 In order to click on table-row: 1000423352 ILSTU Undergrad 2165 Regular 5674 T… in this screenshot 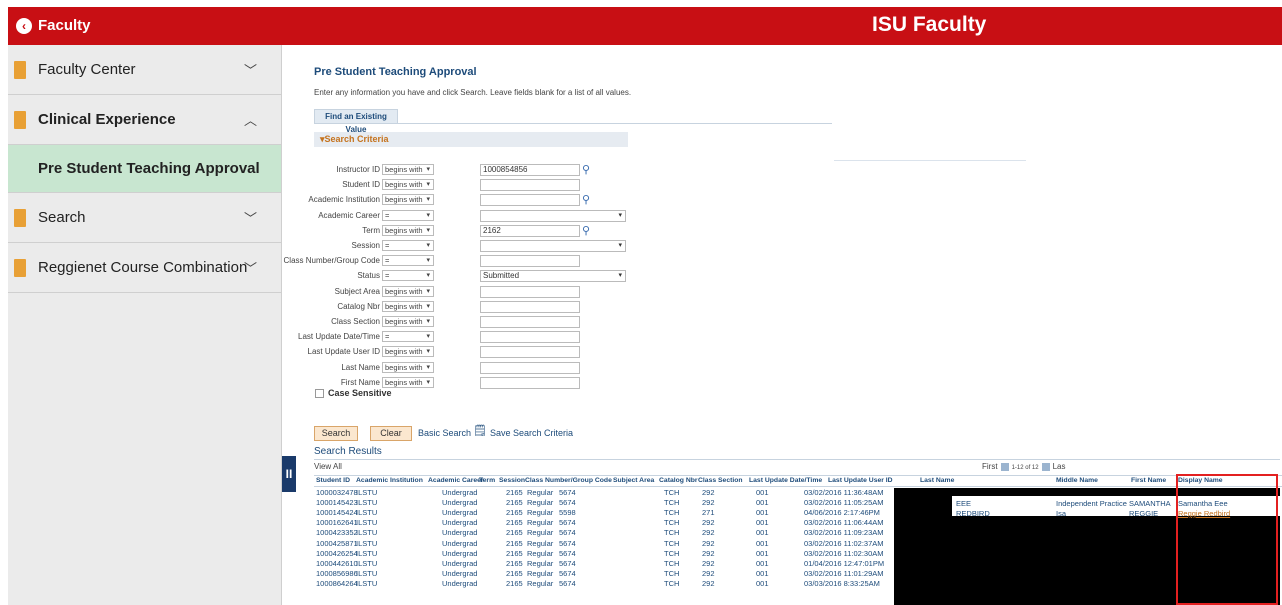, I will do `click(604, 533)`.